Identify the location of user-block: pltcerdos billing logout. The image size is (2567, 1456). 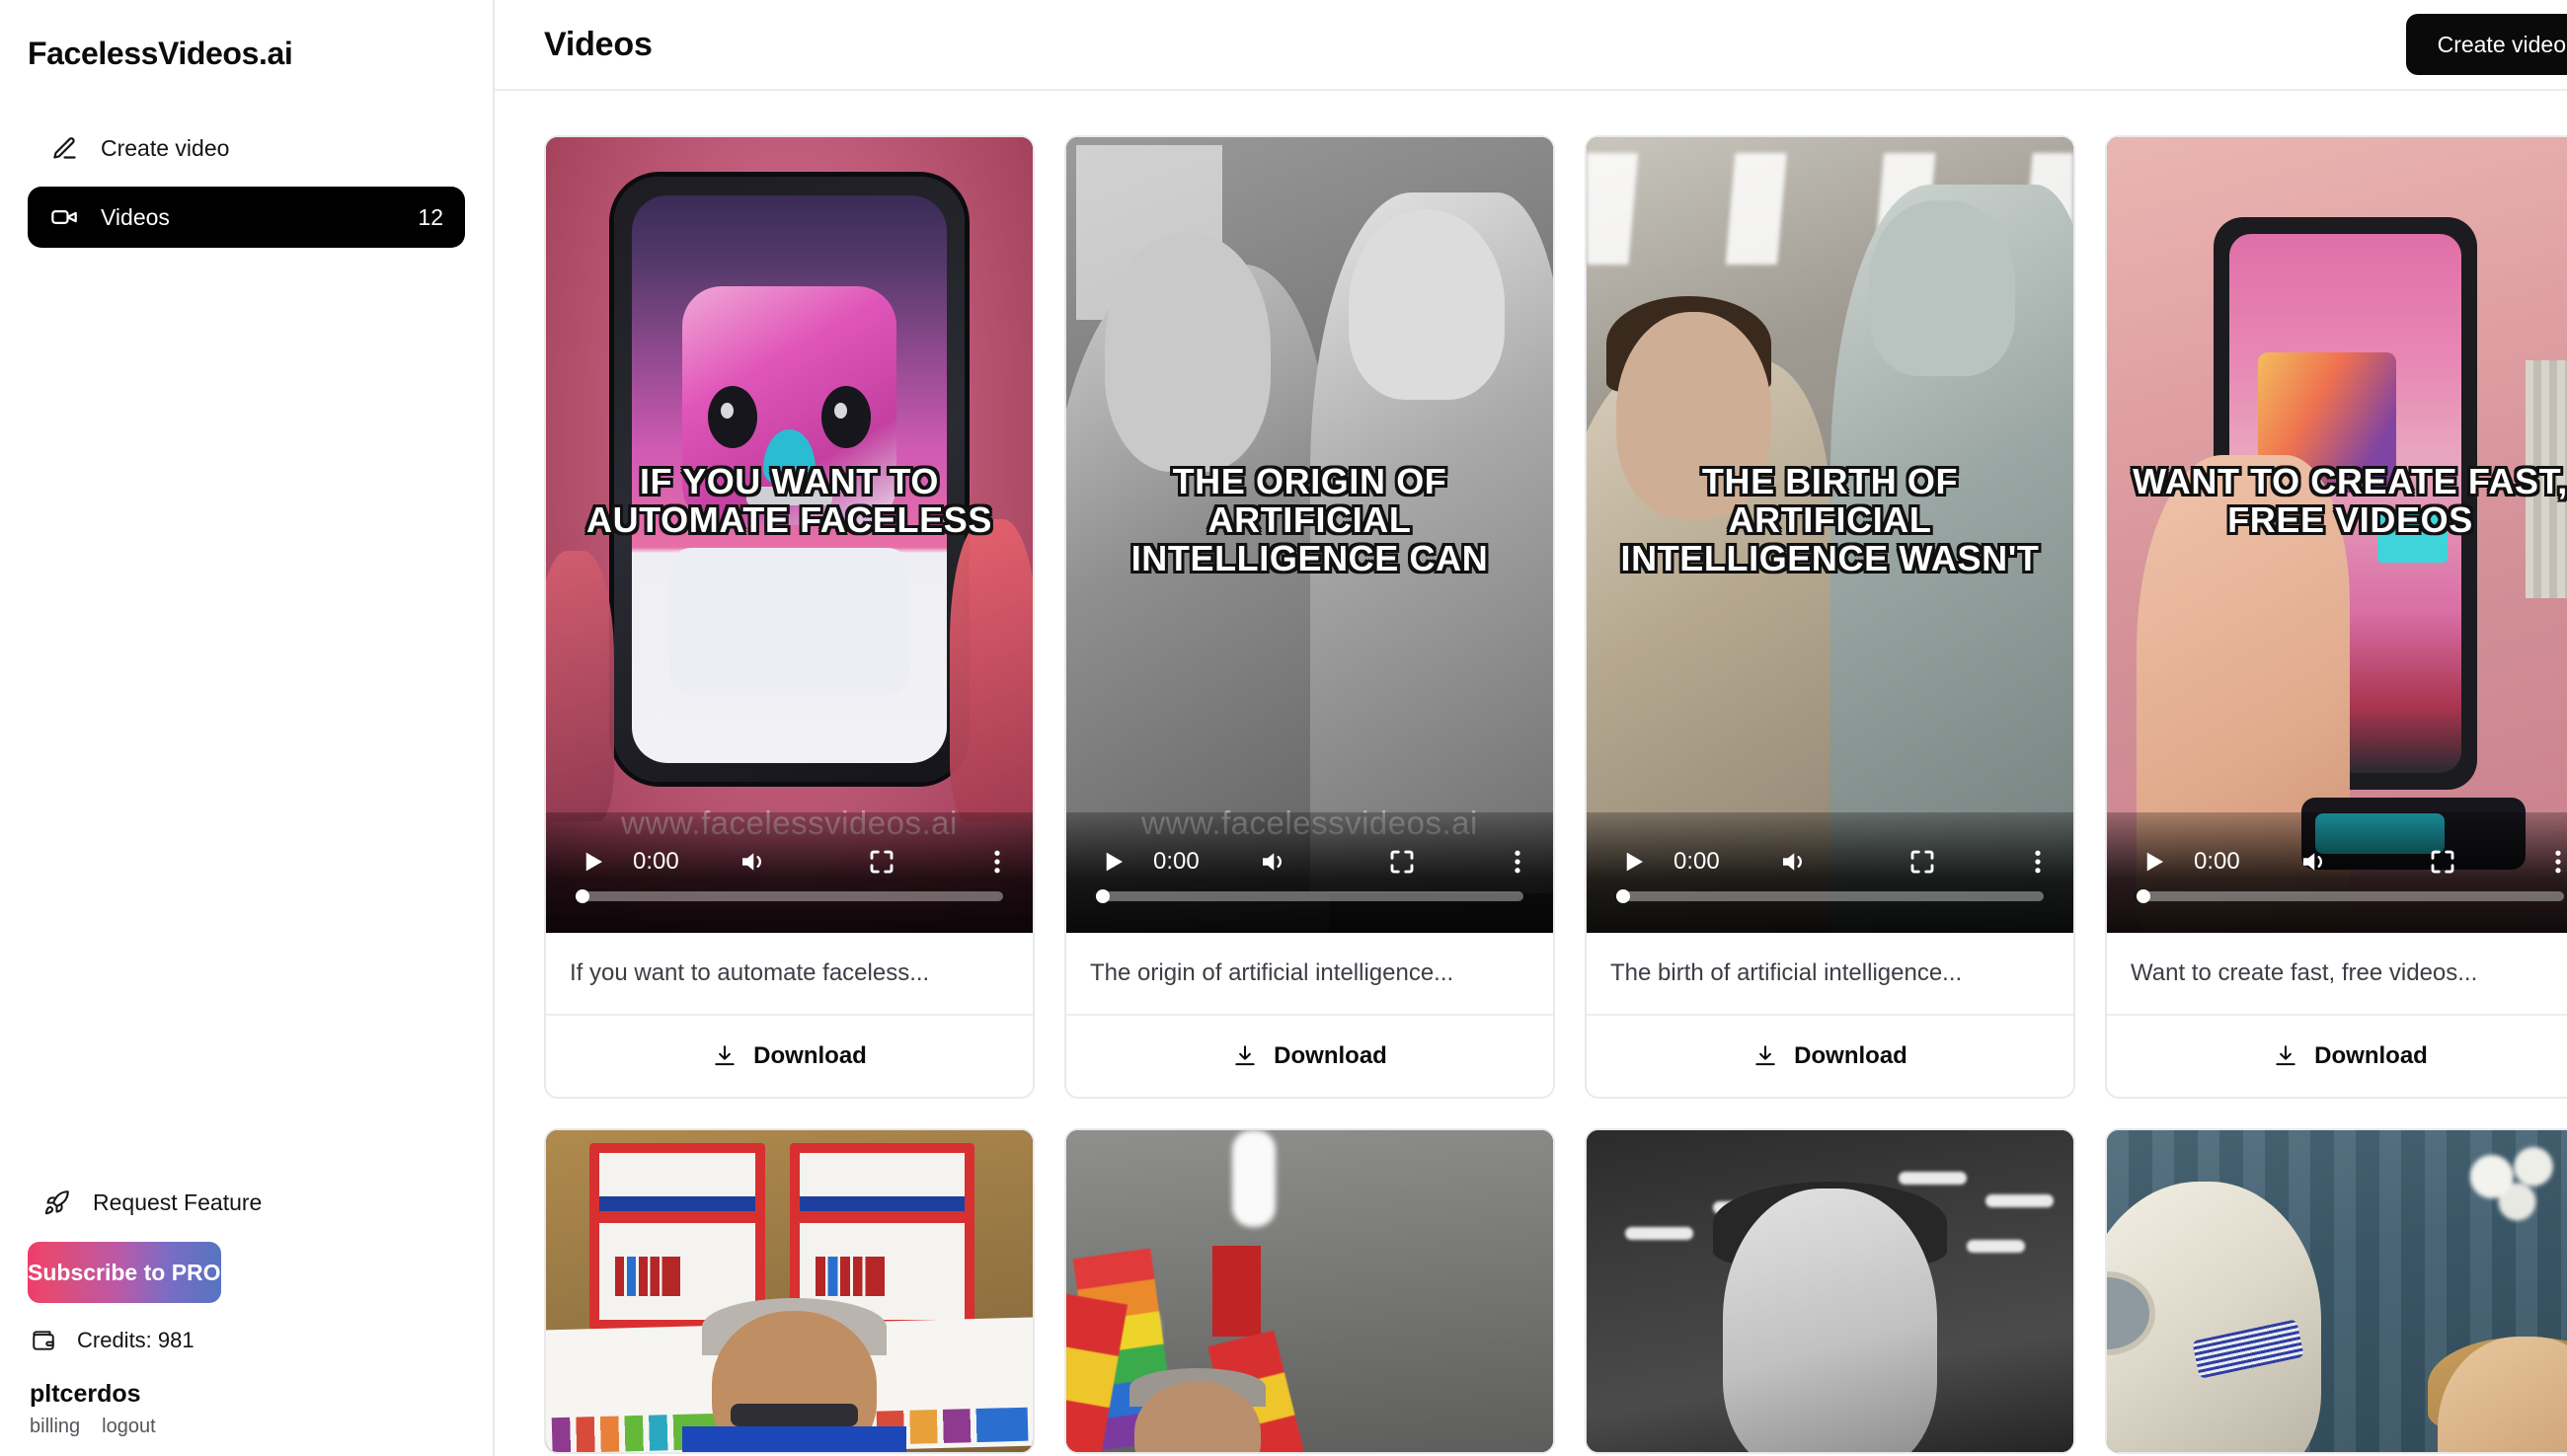
(246, 1409).